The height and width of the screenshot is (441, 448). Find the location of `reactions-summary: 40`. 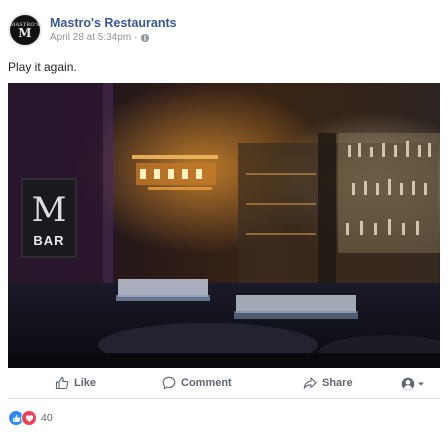

reactions-summary: 40 is located at coordinates (30, 418).